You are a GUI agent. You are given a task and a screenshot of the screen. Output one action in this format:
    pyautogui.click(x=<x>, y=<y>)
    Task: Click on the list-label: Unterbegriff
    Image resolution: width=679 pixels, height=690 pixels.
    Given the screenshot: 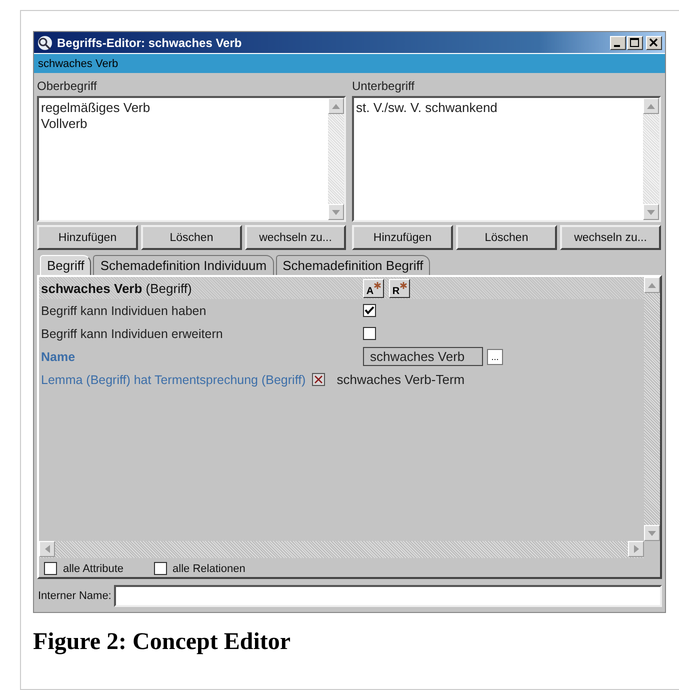 What is the action you would take?
    pyautogui.click(x=384, y=86)
    